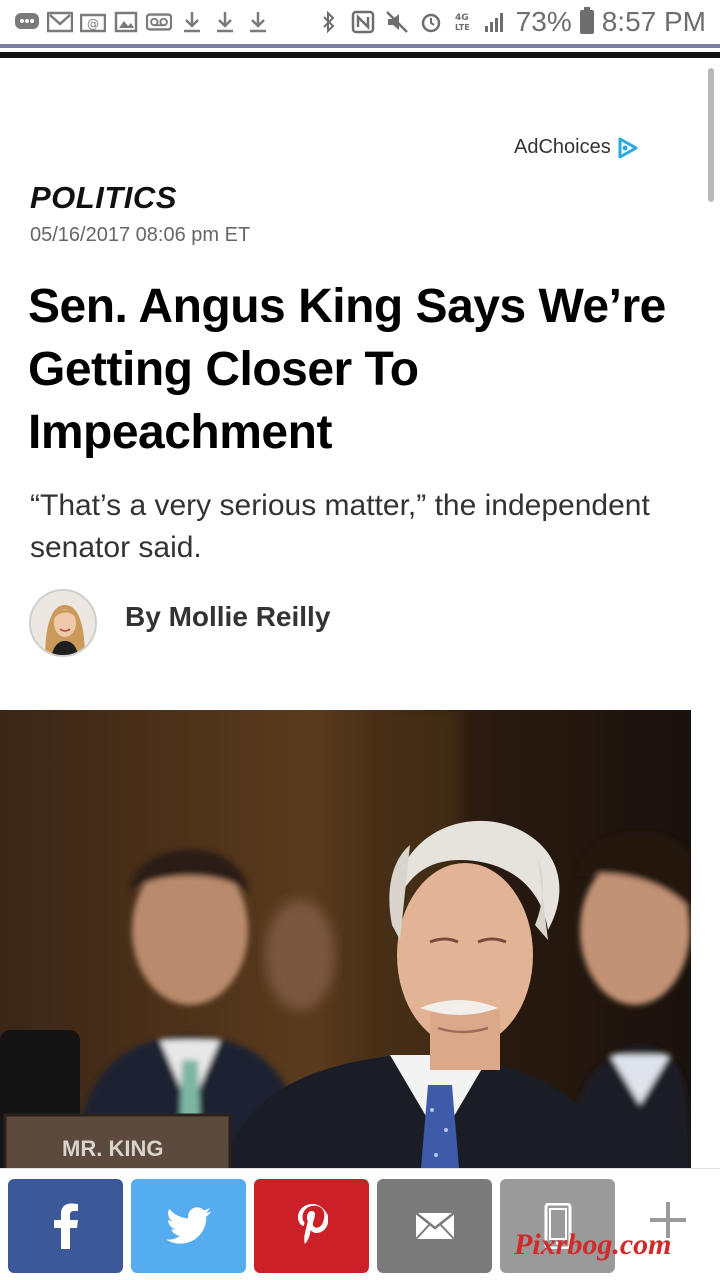 The image size is (720, 1280). Describe the element at coordinates (329, 22) in the screenshot. I see `bluetooth-icon` at that location.